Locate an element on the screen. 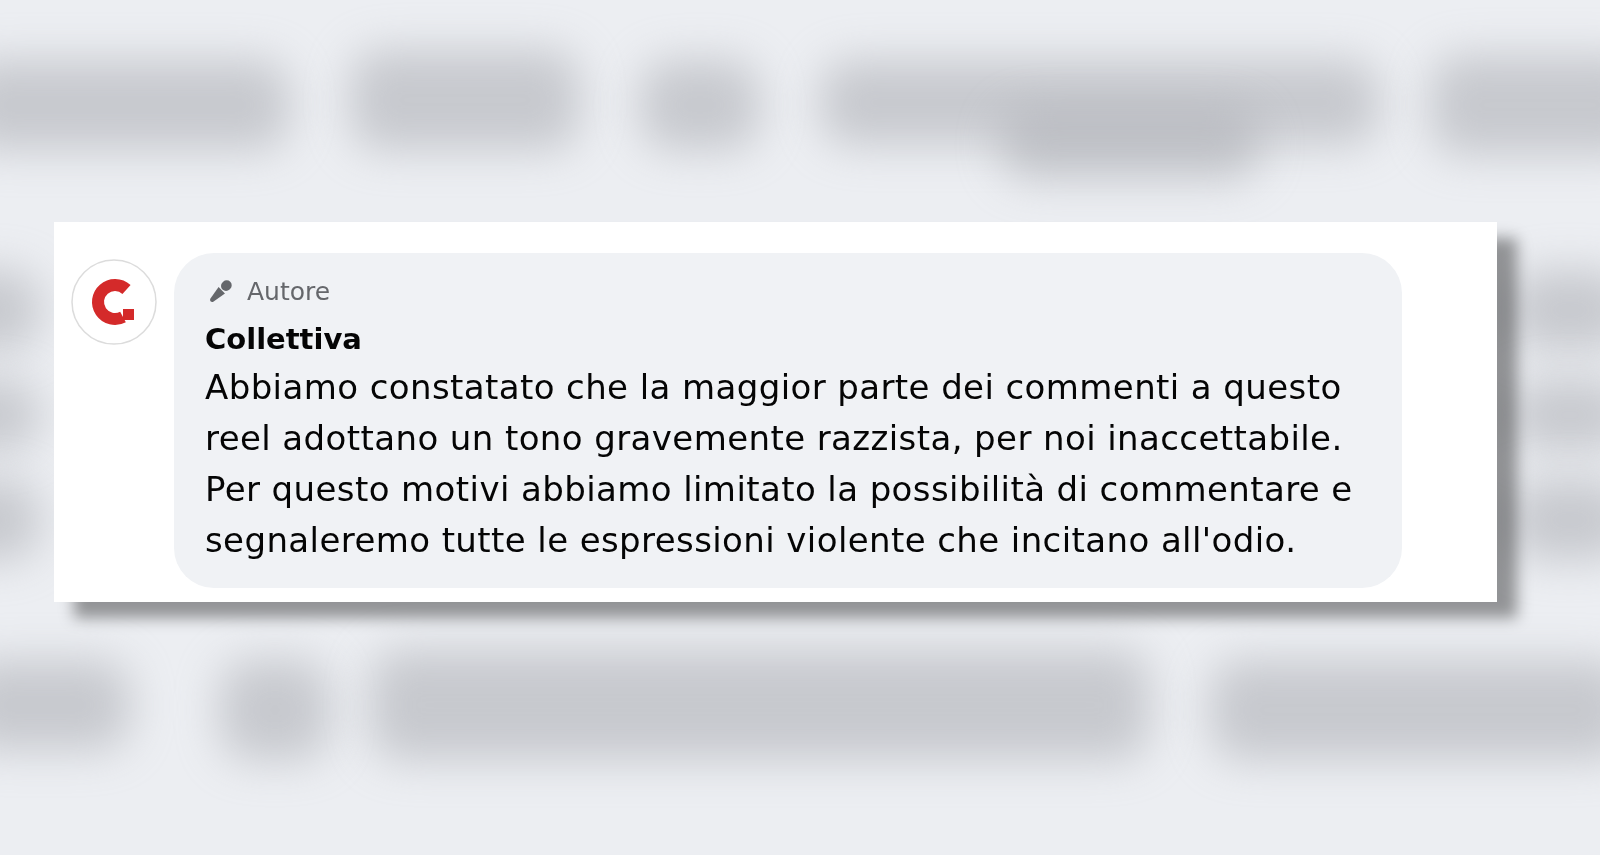 This screenshot has height=855, width=1600. avatar-logo-icon is located at coordinates (114, 302).